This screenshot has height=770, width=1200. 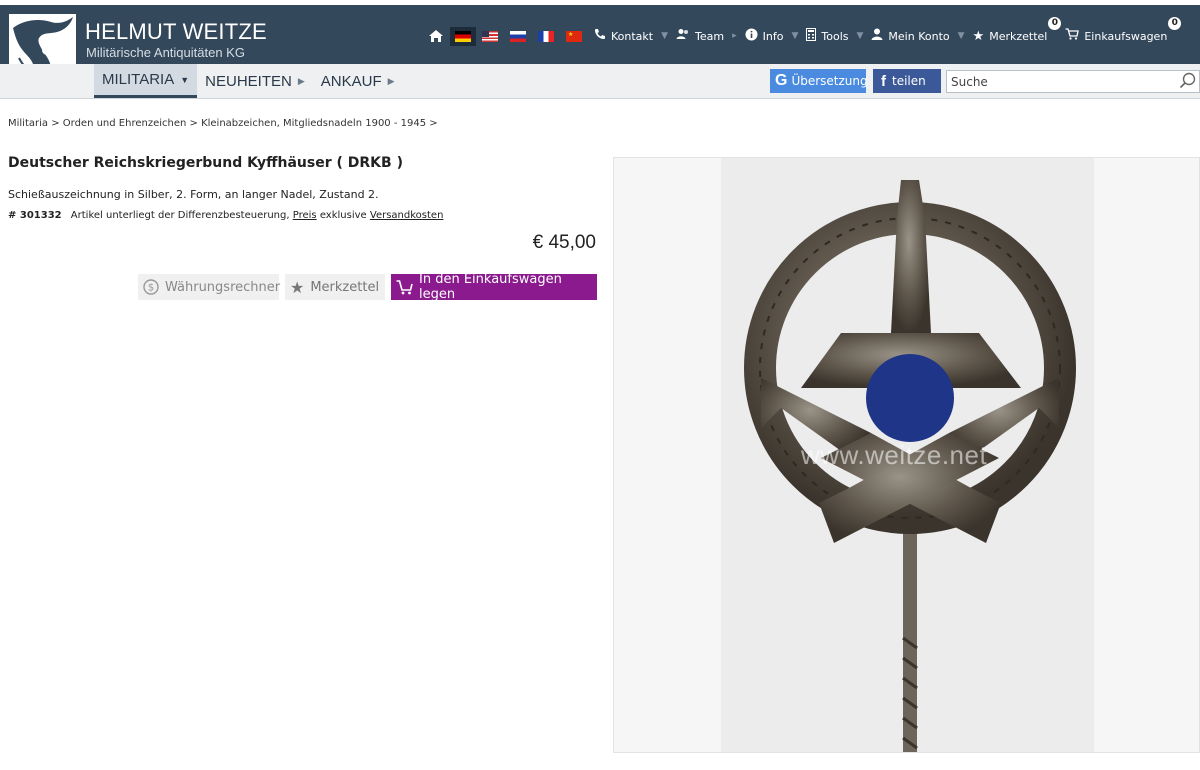 What do you see at coordinates (35, 215) in the screenshot?
I see `article-number: # 301332` at bounding box center [35, 215].